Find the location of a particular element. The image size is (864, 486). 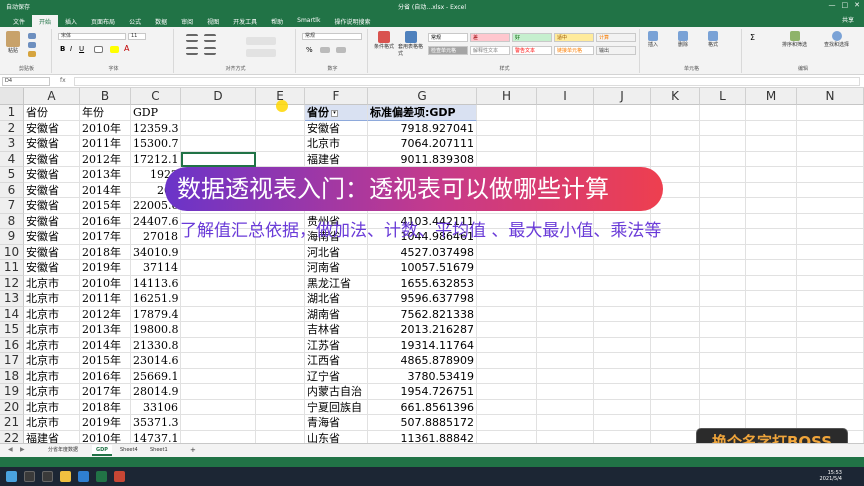

column-header-n: N is located at coordinates (830, 96).